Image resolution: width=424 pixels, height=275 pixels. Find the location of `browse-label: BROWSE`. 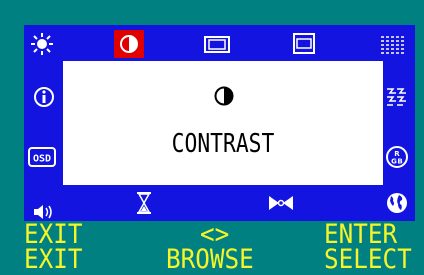

browse-label: BROWSE is located at coordinates (210, 259).